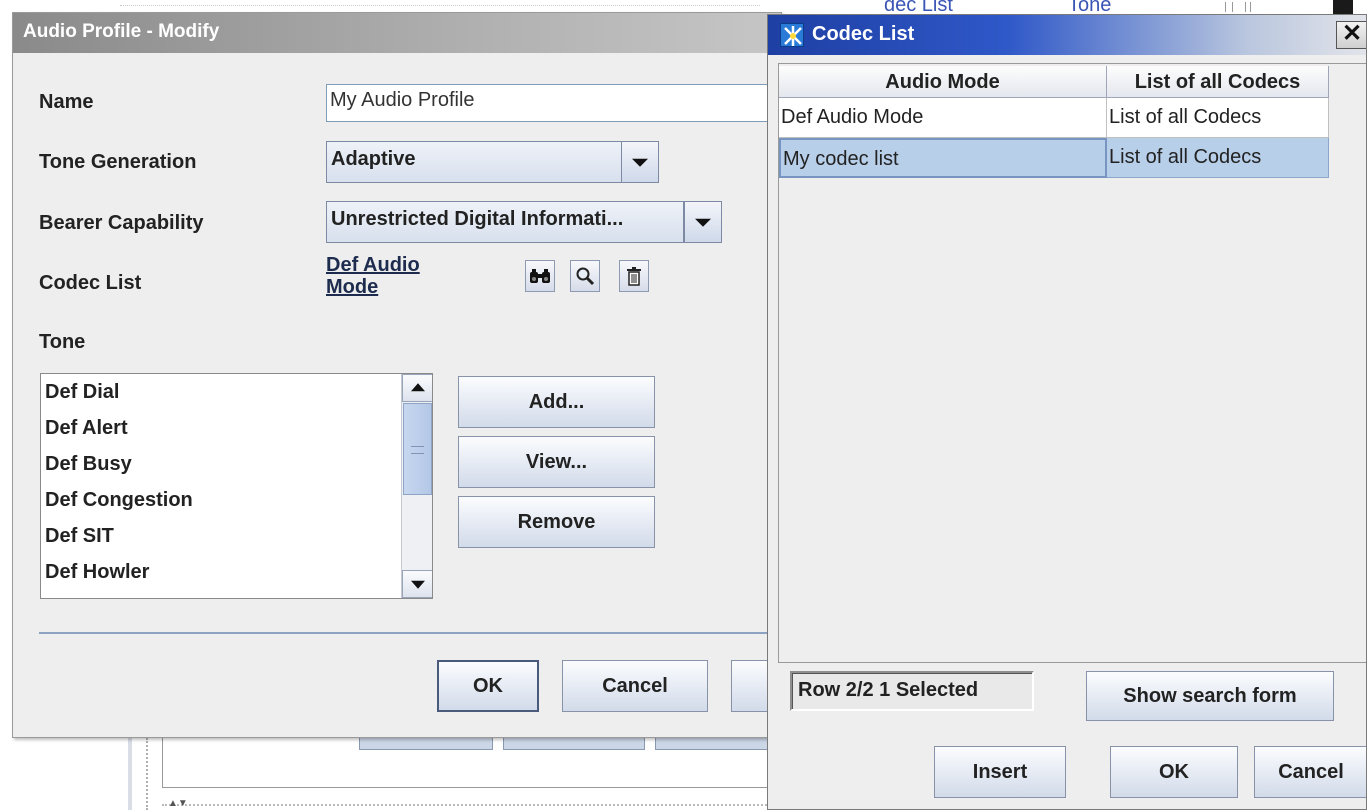 This screenshot has width=1367, height=810. What do you see at coordinates (88, 464) in the screenshot?
I see `list-item: Def Busy` at bounding box center [88, 464].